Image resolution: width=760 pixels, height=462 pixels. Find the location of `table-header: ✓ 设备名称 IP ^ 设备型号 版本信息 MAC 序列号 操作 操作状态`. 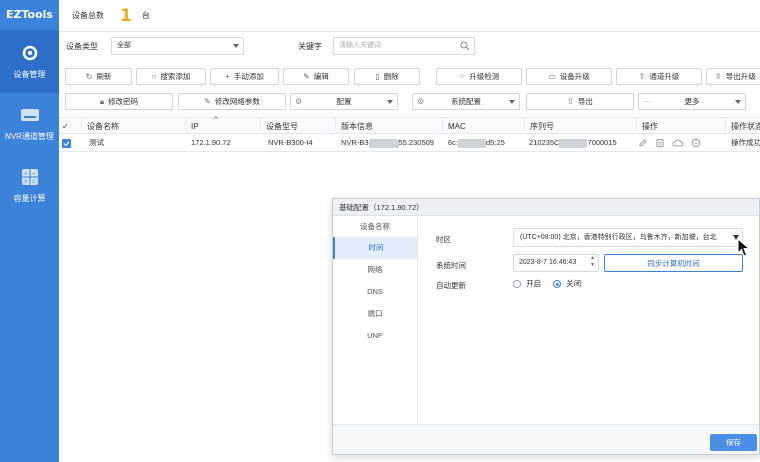

table-header: ✓ 设备名称 IP ^ 设备型号 版本信息 MAC 序列号 操作 操作状态 is located at coordinates (409, 125).